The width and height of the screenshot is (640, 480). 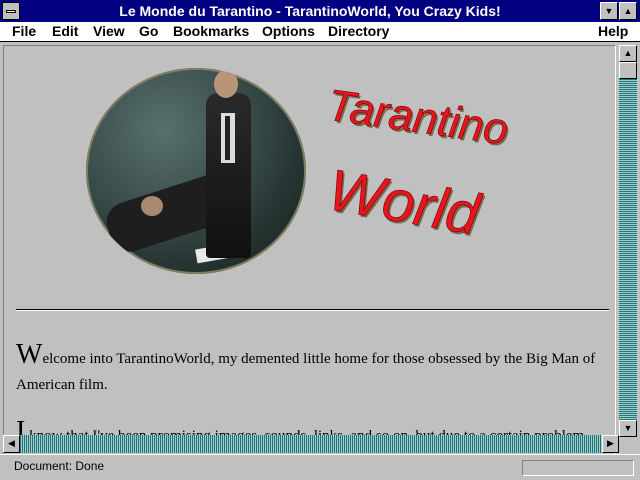 What do you see at coordinates (628, 241) in the screenshot?
I see `vertical-scrollbar: ▲ ▼` at bounding box center [628, 241].